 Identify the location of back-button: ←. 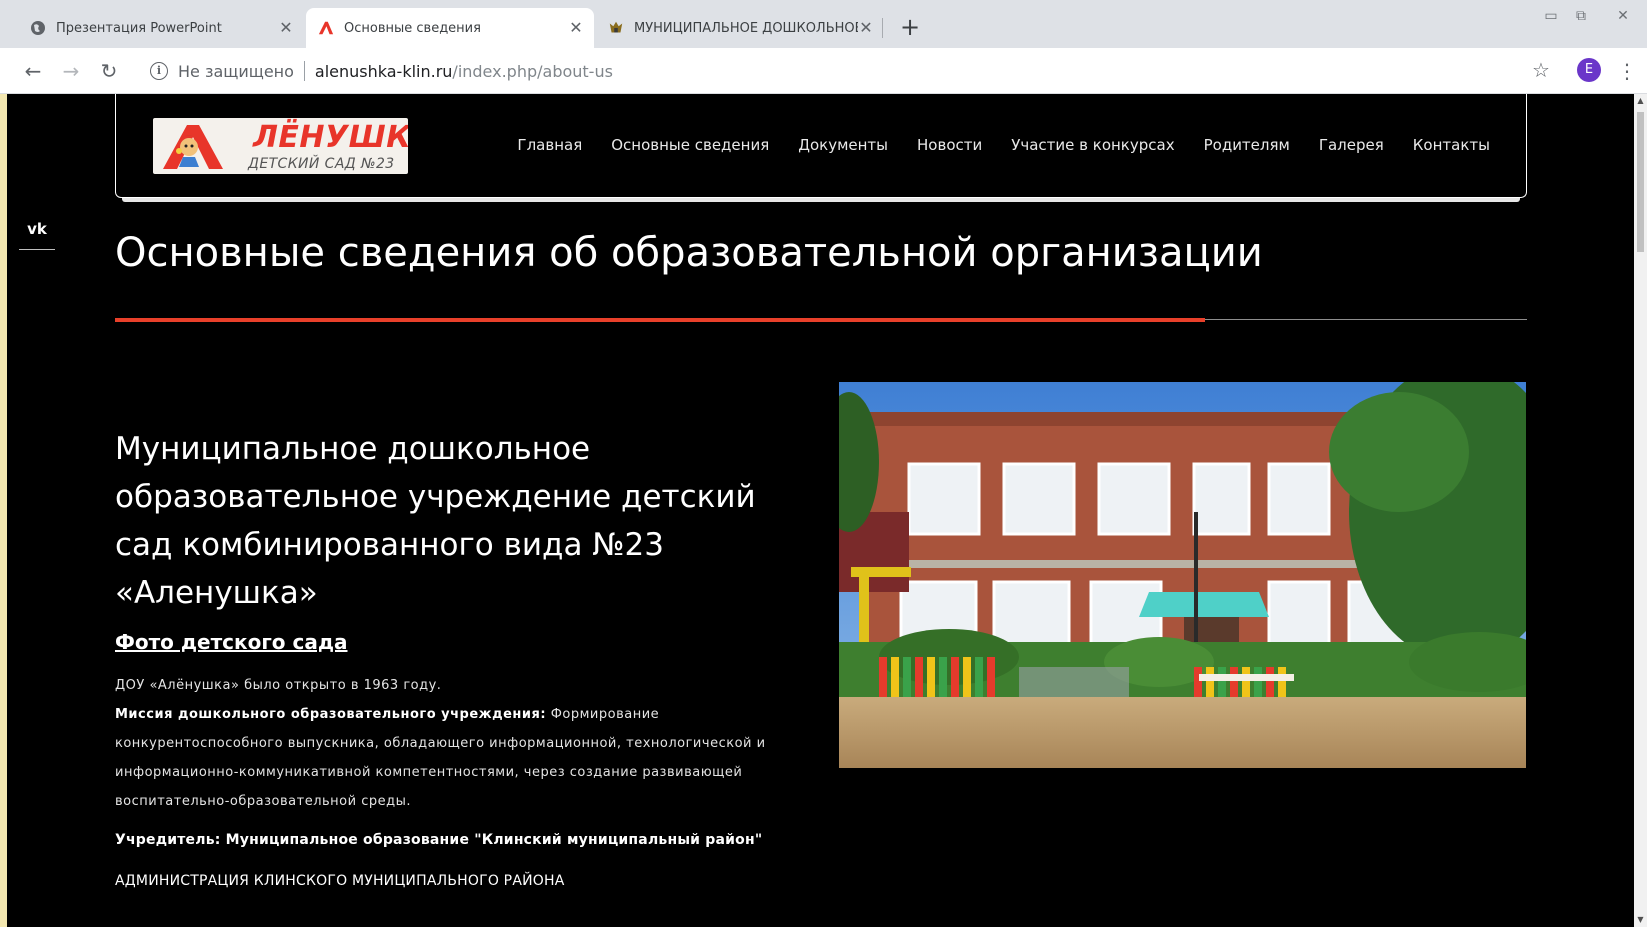
(33, 71).